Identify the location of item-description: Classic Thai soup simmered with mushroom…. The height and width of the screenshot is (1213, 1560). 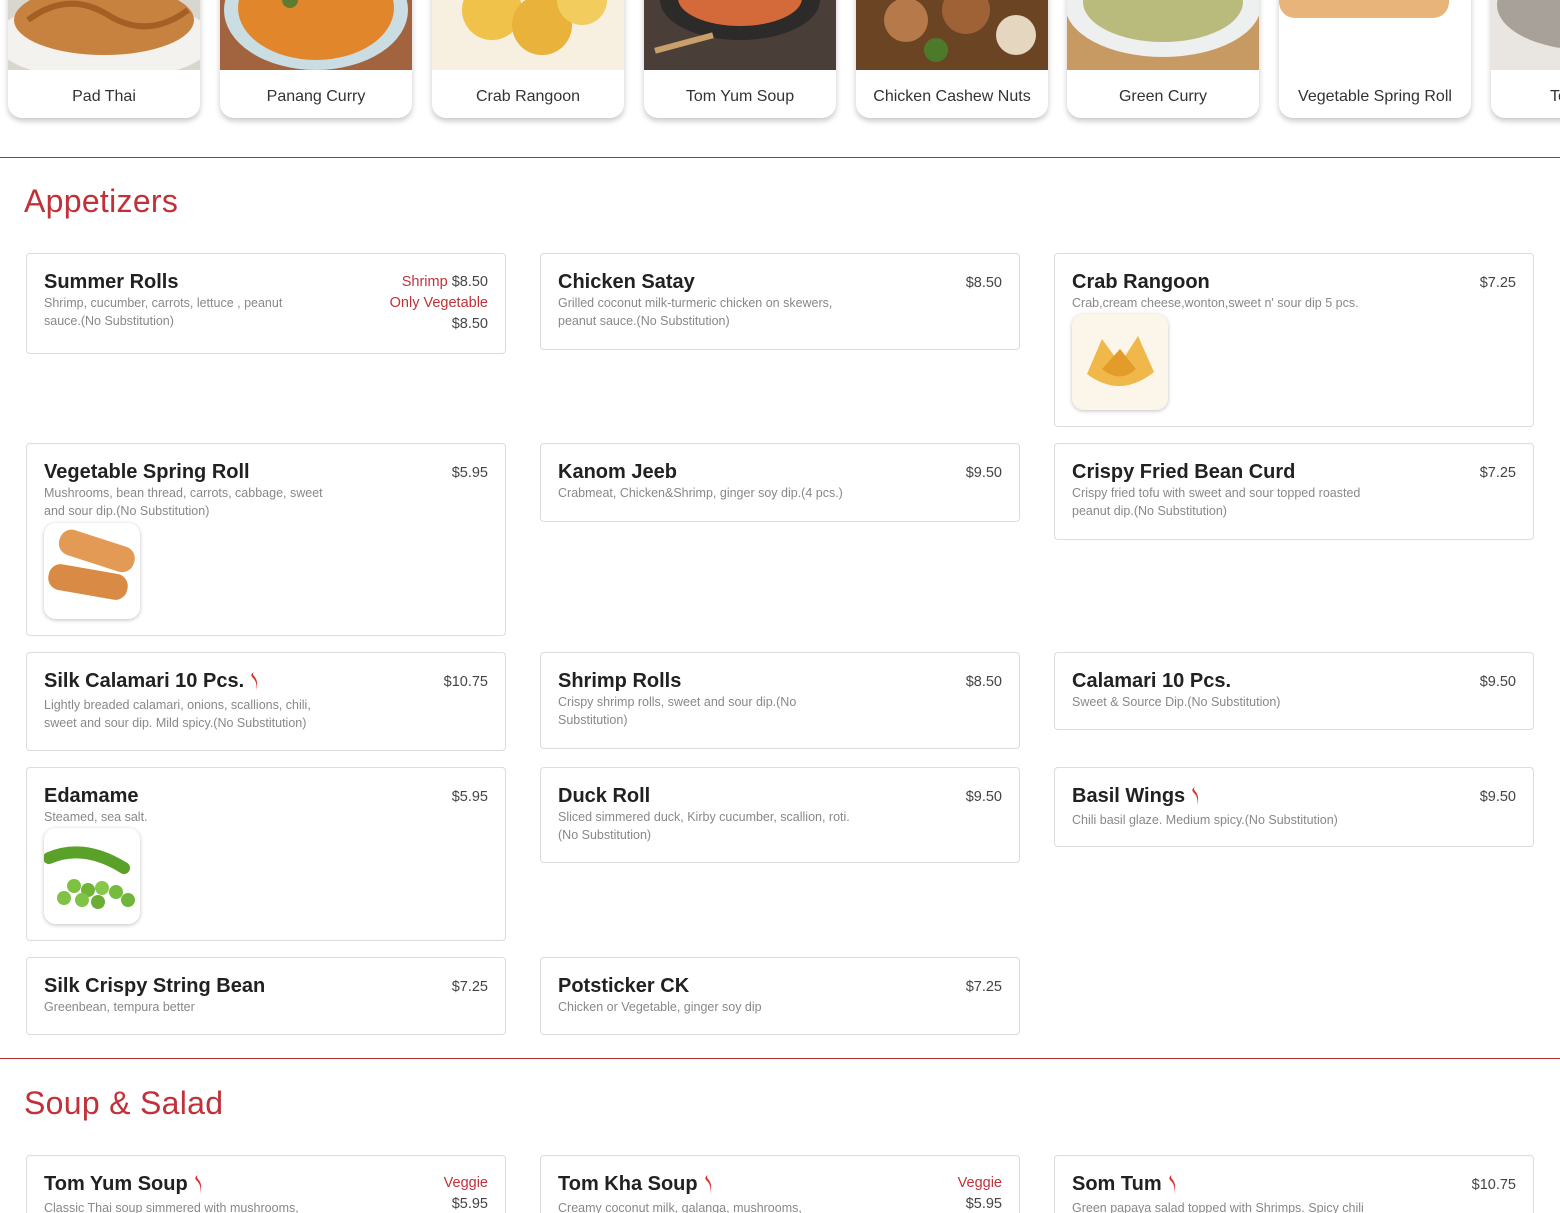
(171, 1207).